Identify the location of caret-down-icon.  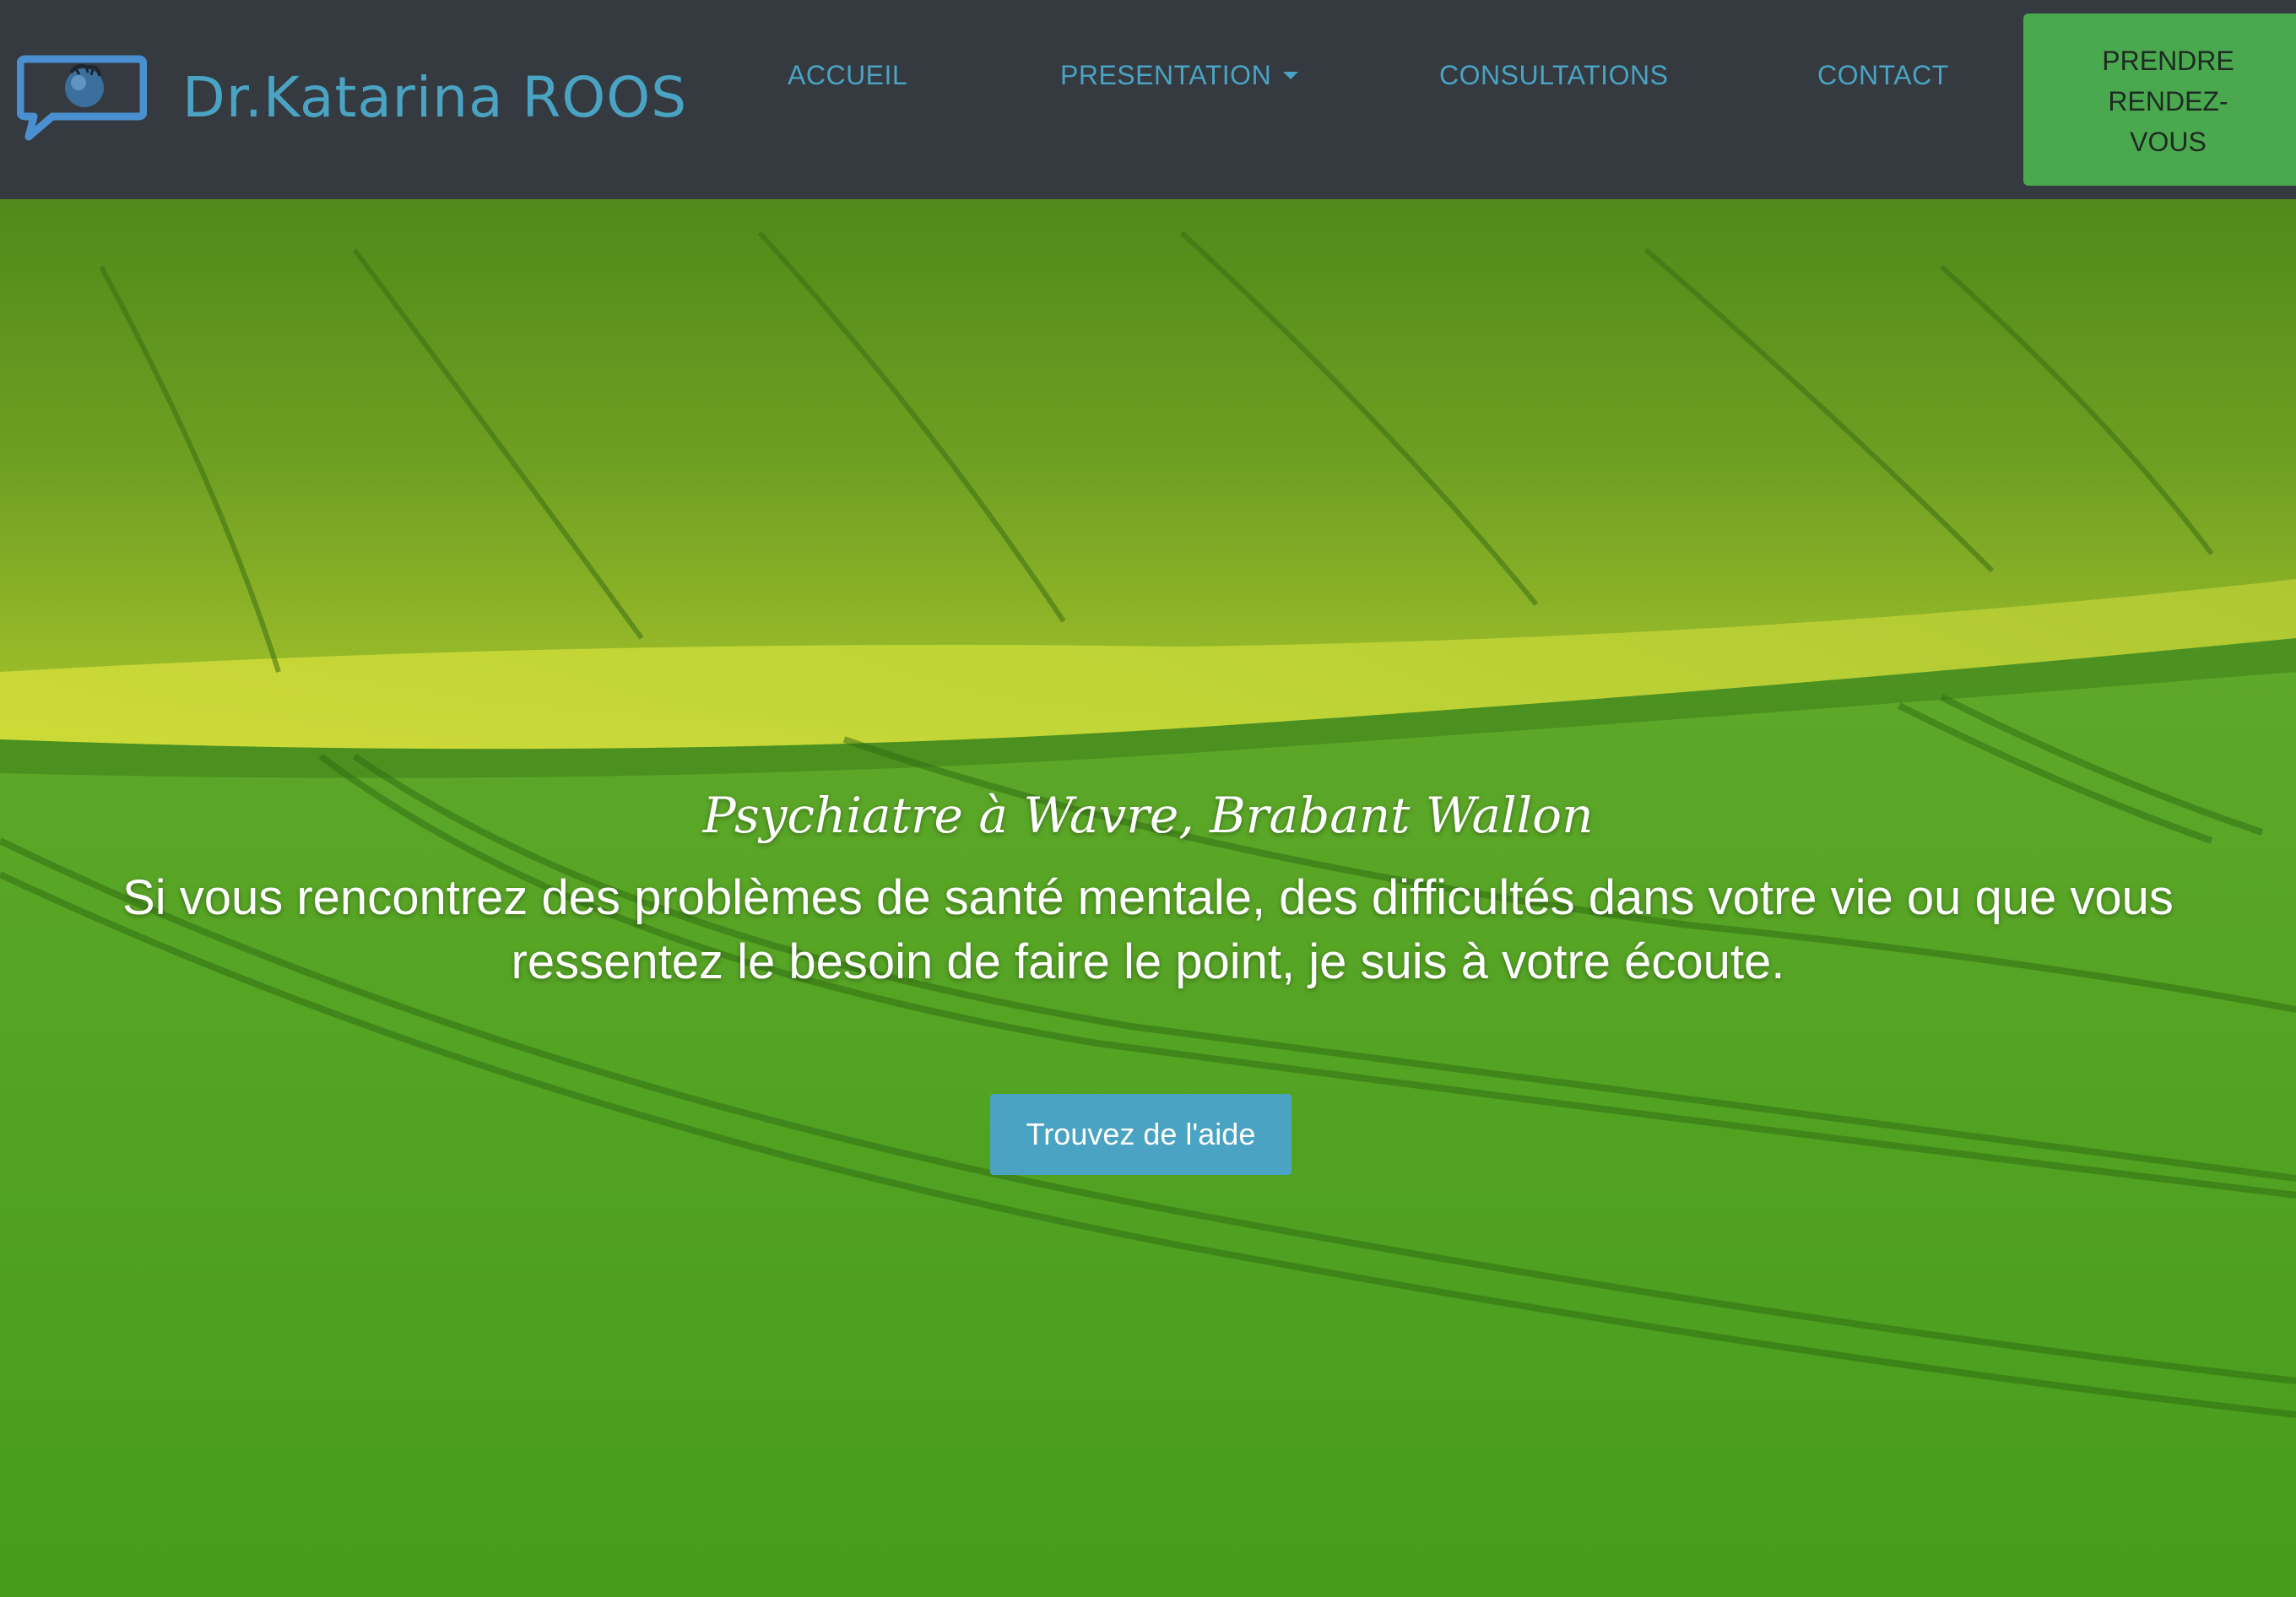
(1290, 76).